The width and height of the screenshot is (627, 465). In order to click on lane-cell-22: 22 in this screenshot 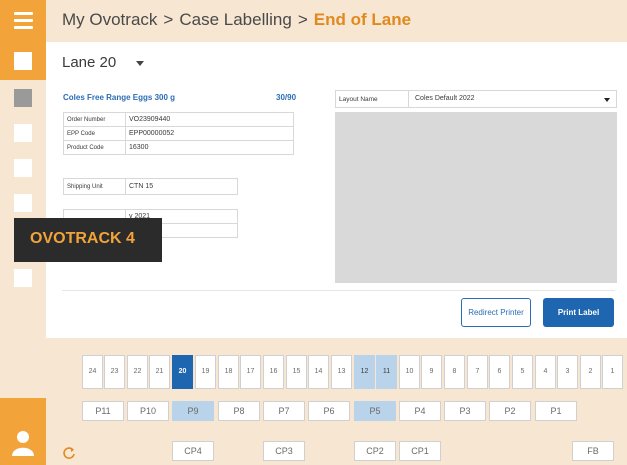, I will do `click(137, 372)`.